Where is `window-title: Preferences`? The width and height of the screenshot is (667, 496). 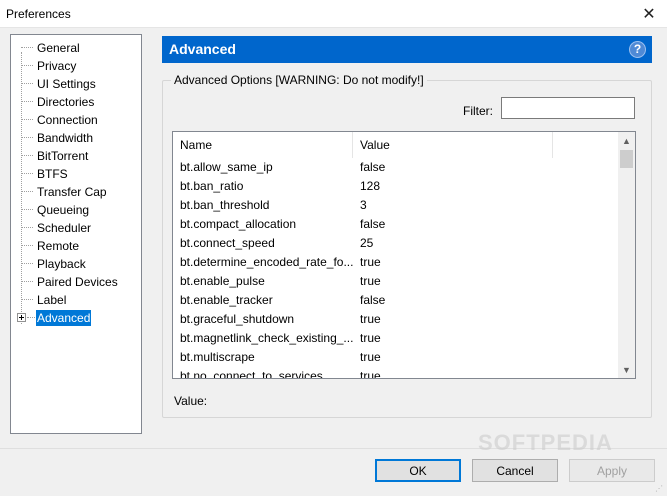
window-title: Preferences is located at coordinates (38, 14).